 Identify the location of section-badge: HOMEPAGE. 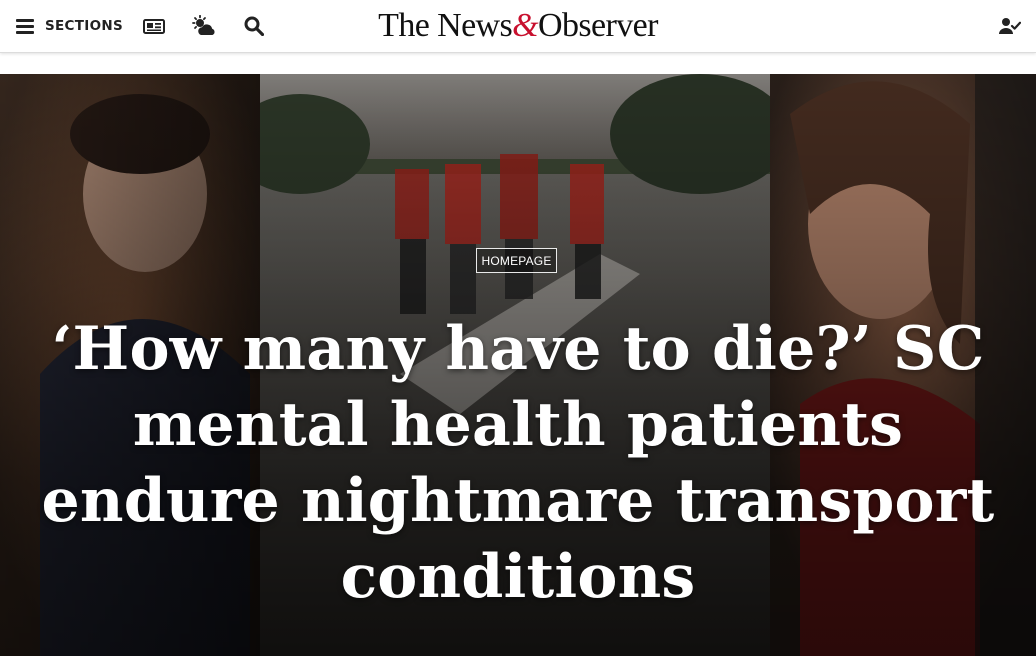
(516, 260).